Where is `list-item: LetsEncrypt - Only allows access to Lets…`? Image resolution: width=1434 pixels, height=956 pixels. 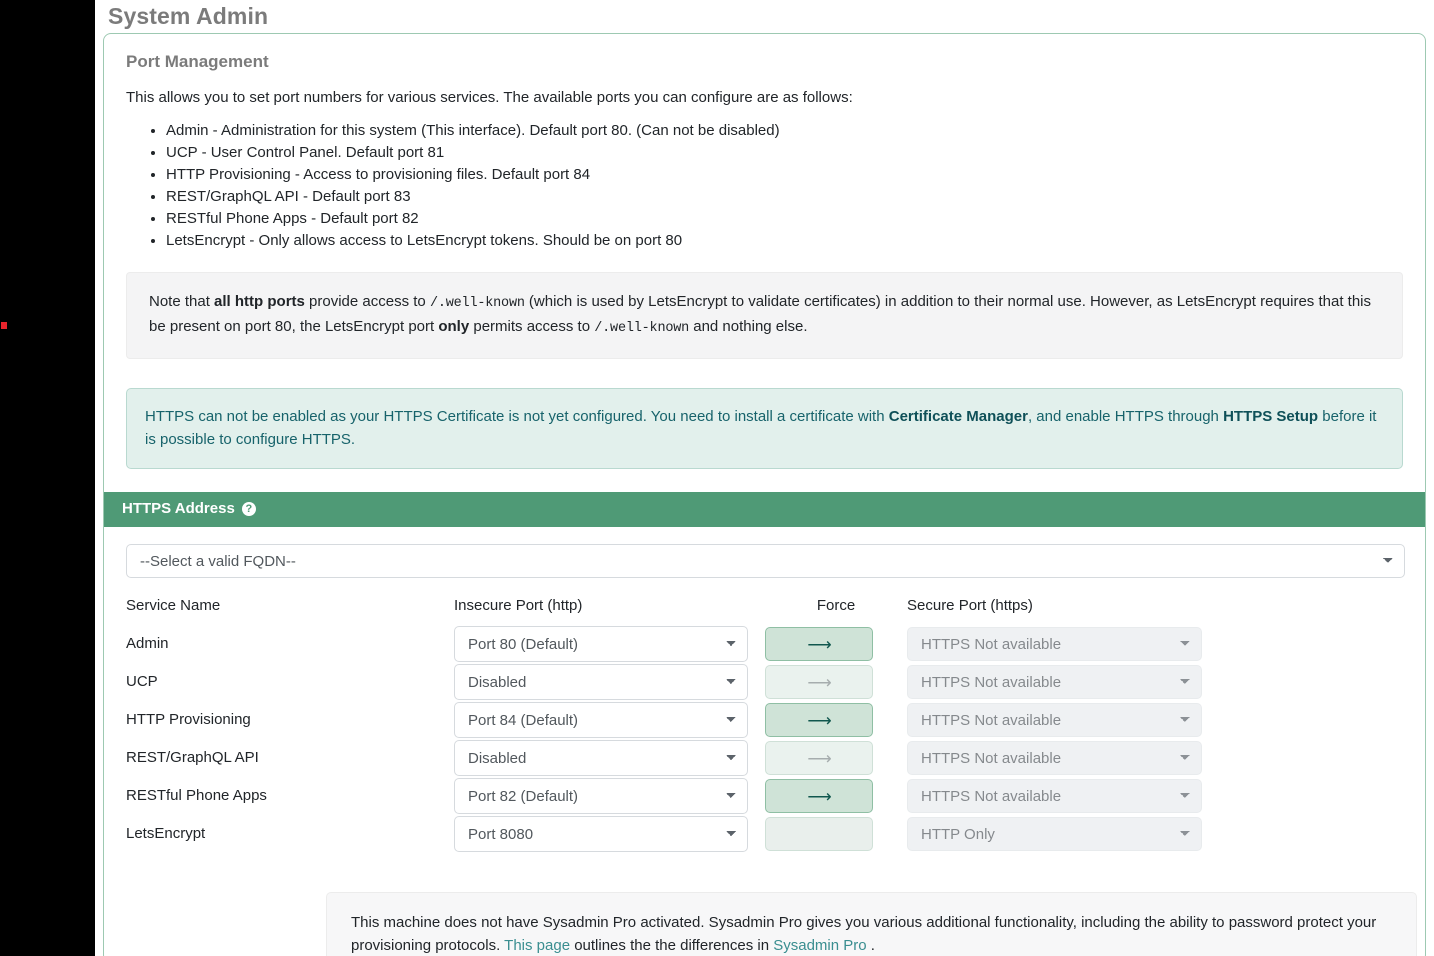 list-item: LetsEncrypt - Only allows access to Lets… is located at coordinates (784, 241).